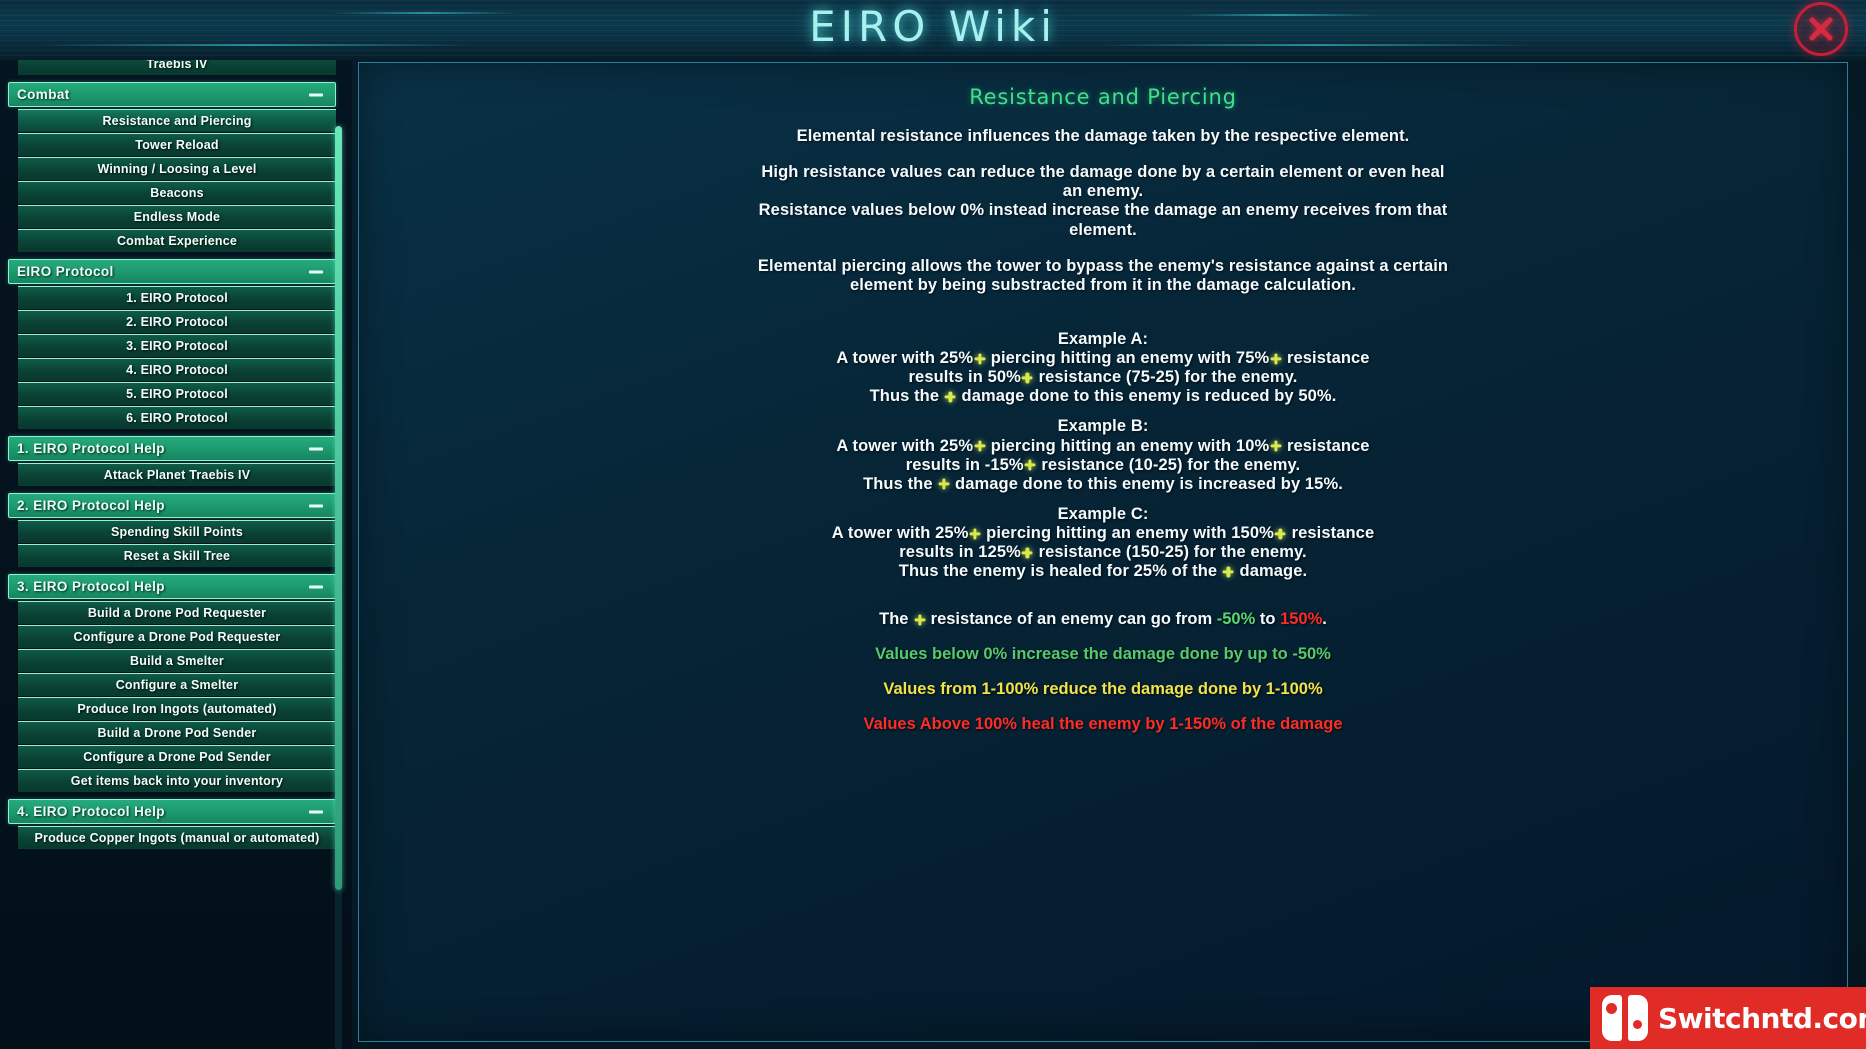  Describe the element at coordinates (177, 636) in the screenshot. I see `sidebar-item: Configure a Drone Pod Requester` at that location.